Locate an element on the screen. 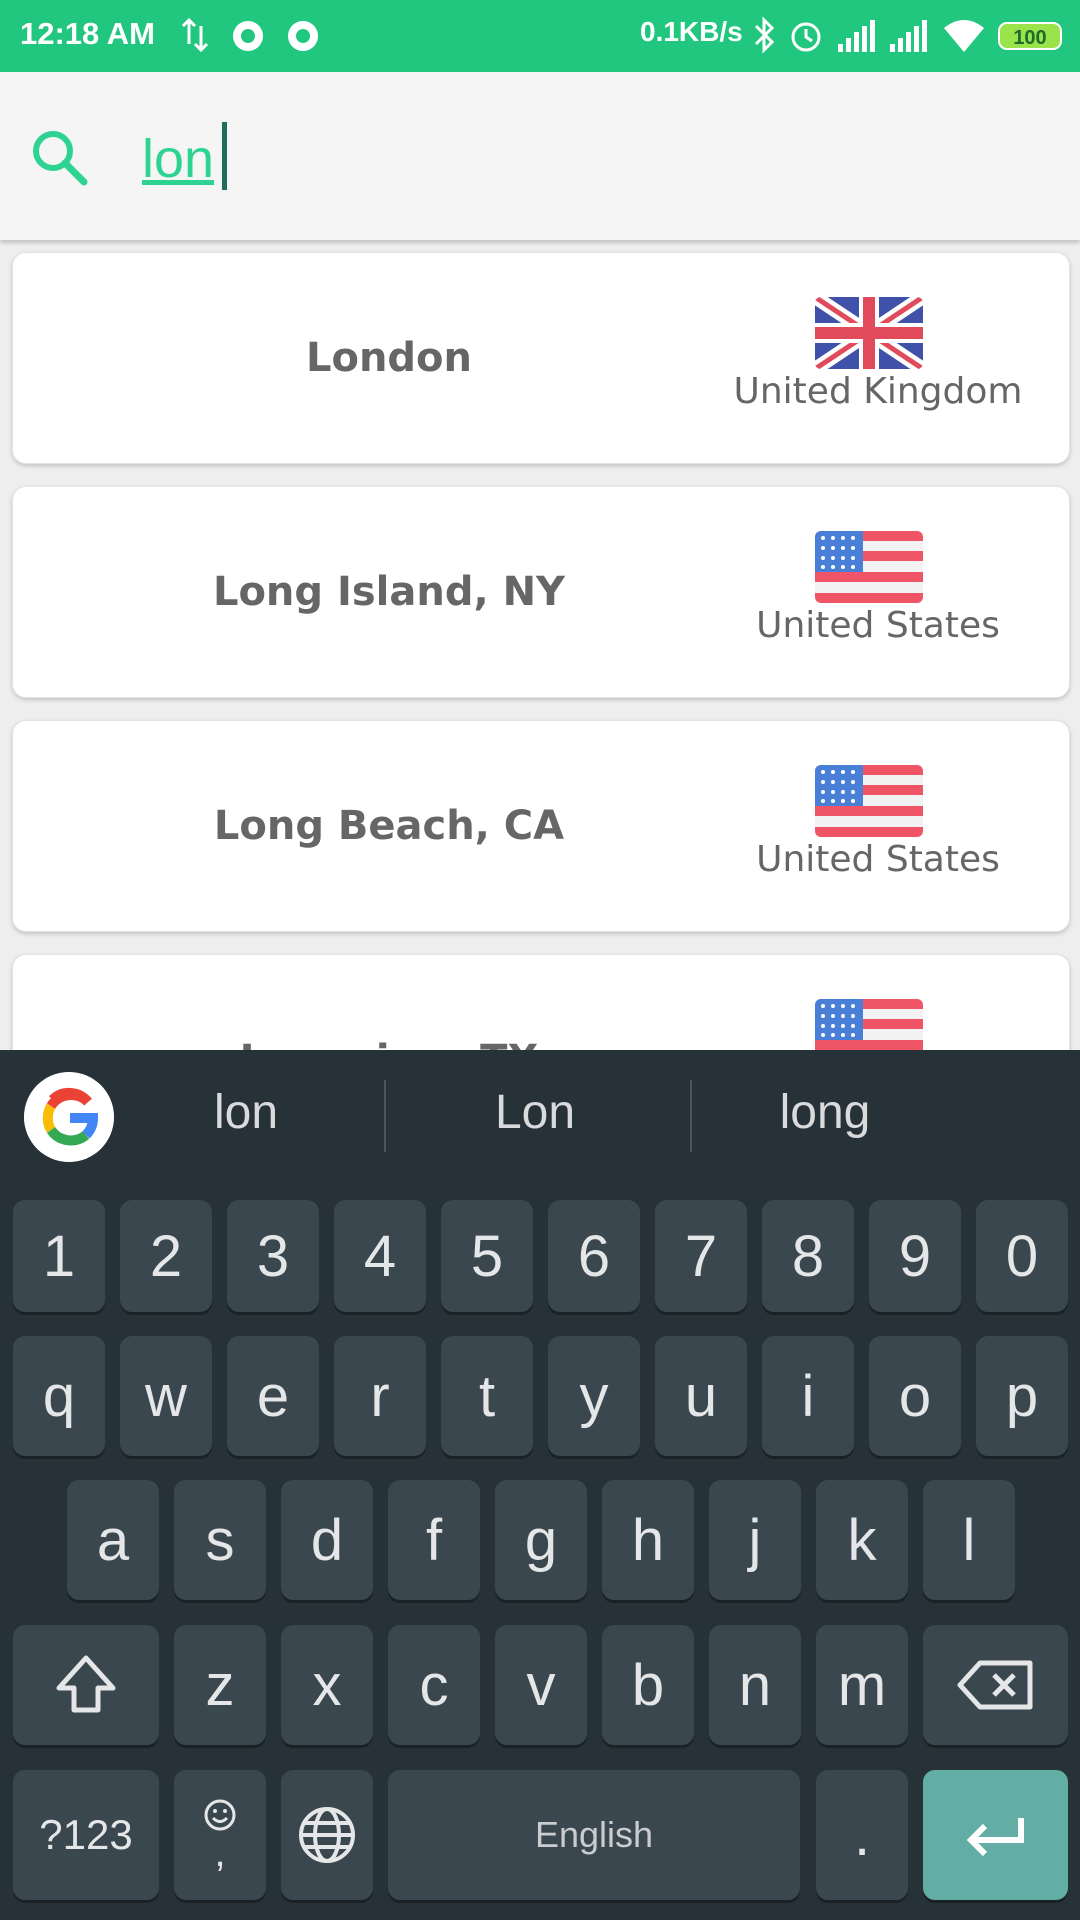  key-p: p is located at coordinates (1022, 1396).